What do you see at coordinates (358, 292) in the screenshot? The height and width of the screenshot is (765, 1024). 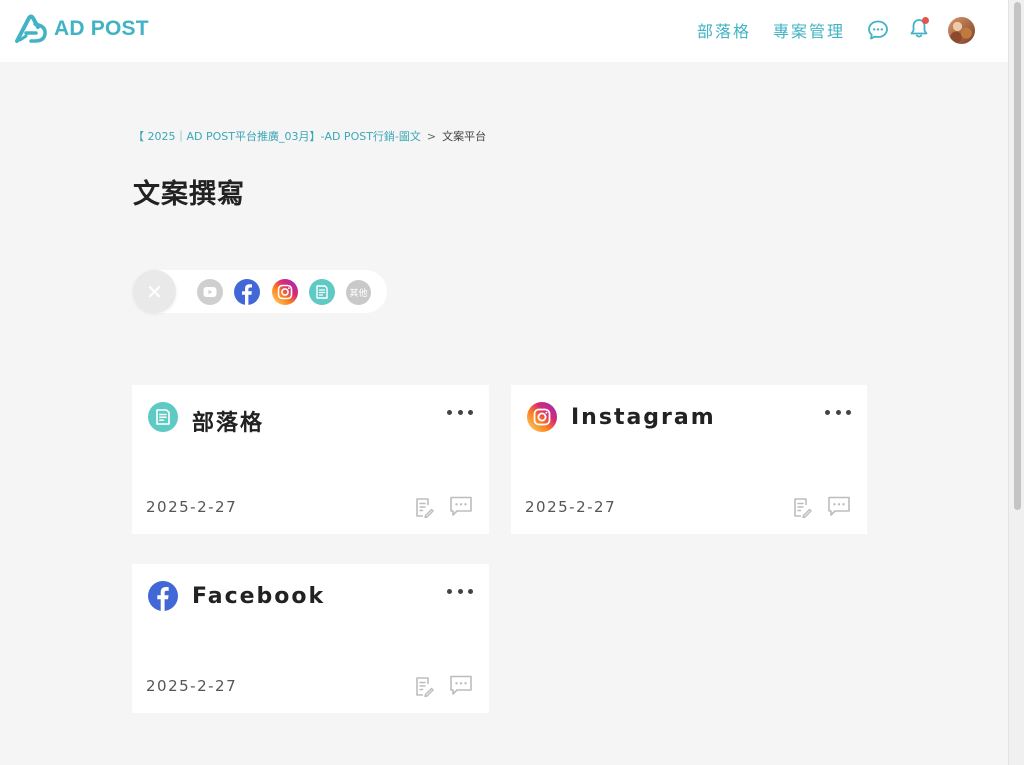 I see `filter-other: 其他` at bounding box center [358, 292].